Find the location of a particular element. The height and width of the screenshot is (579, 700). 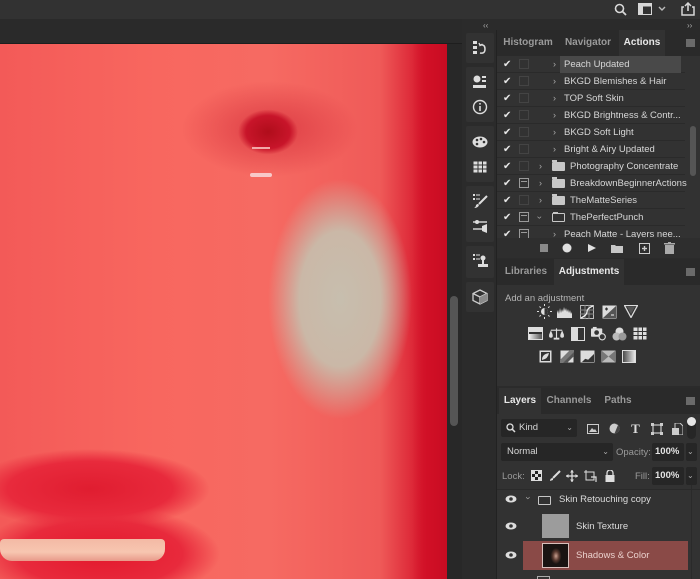

lock-all-icon is located at coordinates (609, 475).